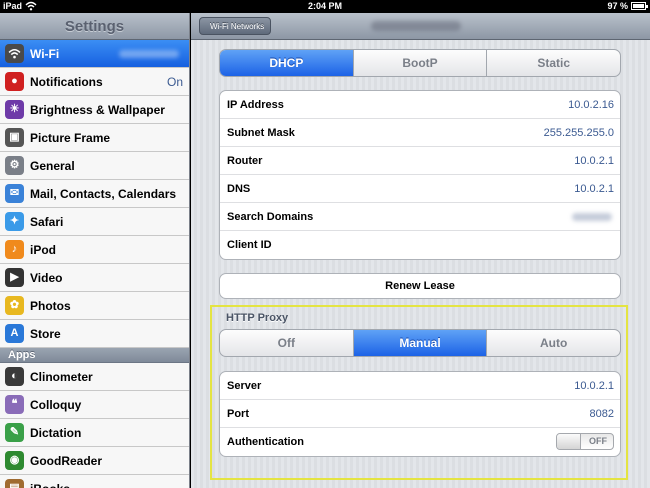  Describe the element at coordinates (639, 6) in the screenshot. I see `battery-icon` at that location.